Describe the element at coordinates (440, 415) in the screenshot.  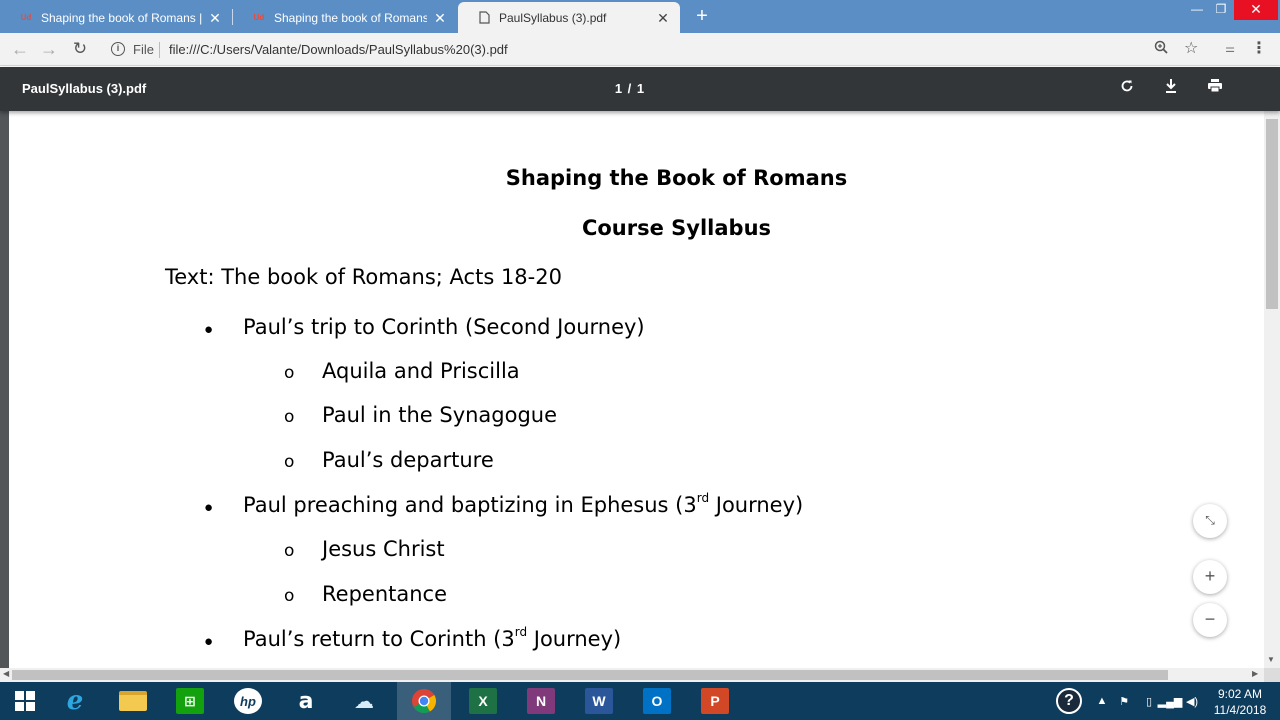
I see `list-item: Paul in the Synagogue` at that location.